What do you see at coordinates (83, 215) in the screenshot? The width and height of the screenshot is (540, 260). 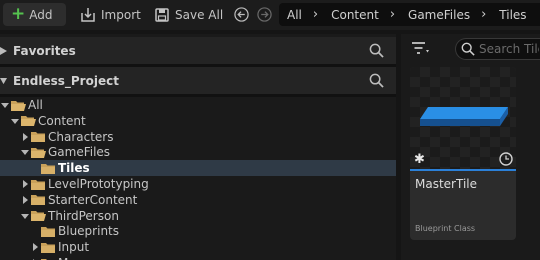 I see `tree-item-label: ThirdPerson` at bounding box center [83, 215].